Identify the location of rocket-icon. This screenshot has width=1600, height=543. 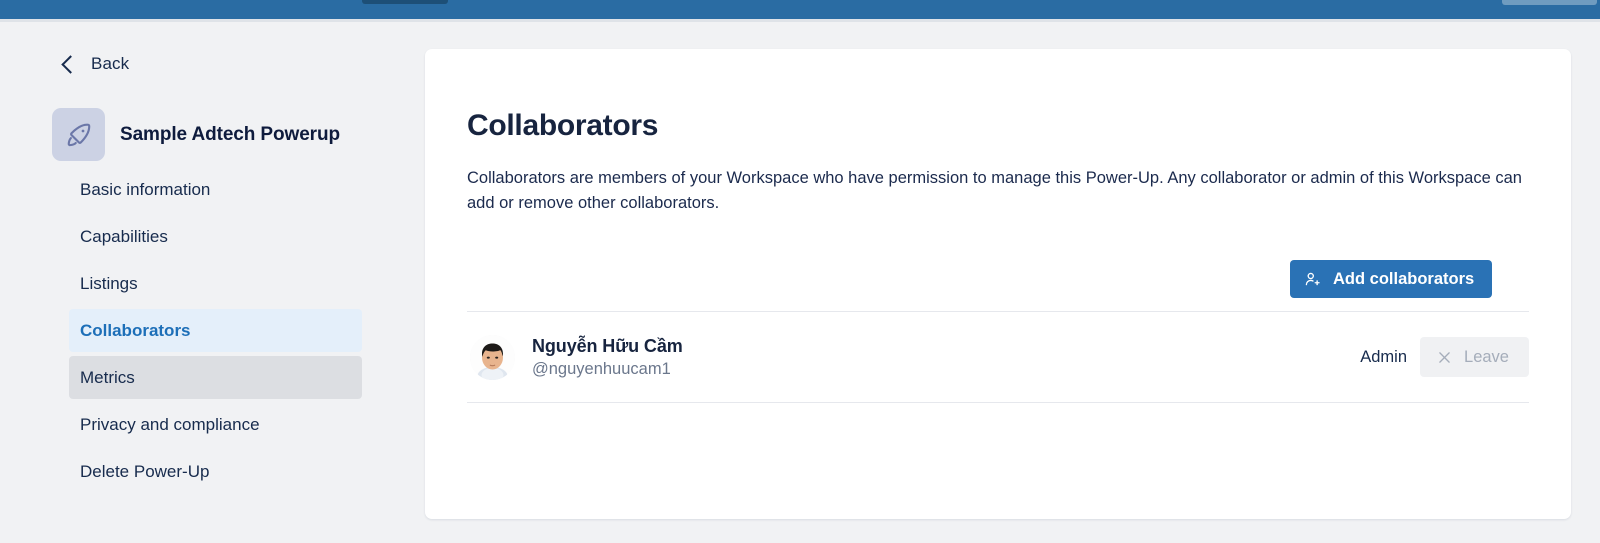
(78, 134).